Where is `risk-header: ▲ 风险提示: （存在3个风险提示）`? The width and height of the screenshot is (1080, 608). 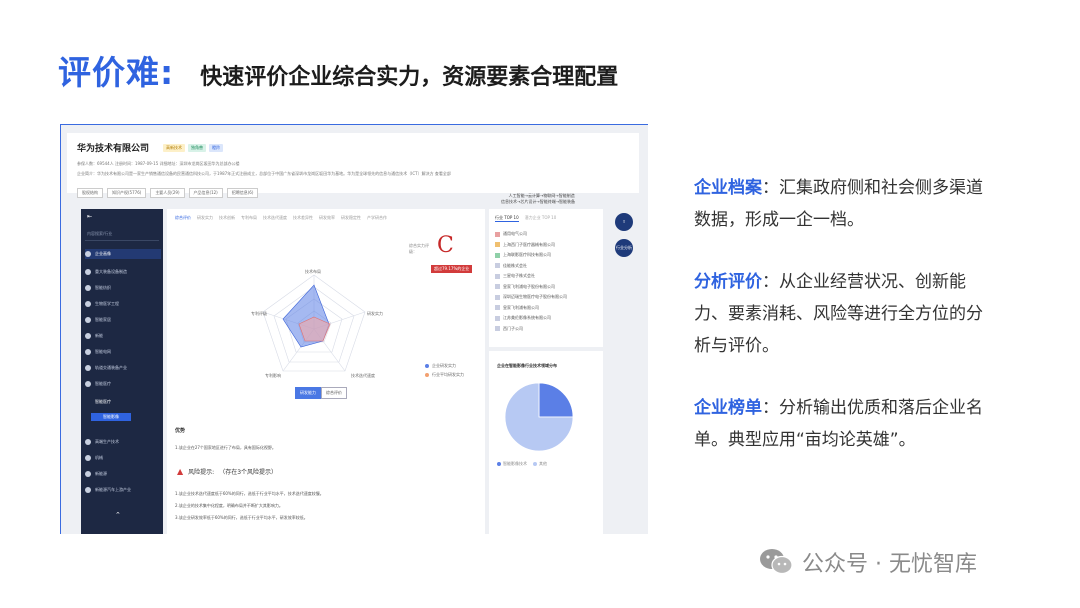
risk-header: ▲ 风险提示: （存在3个风险提示） is located at coordinates (227, 471).